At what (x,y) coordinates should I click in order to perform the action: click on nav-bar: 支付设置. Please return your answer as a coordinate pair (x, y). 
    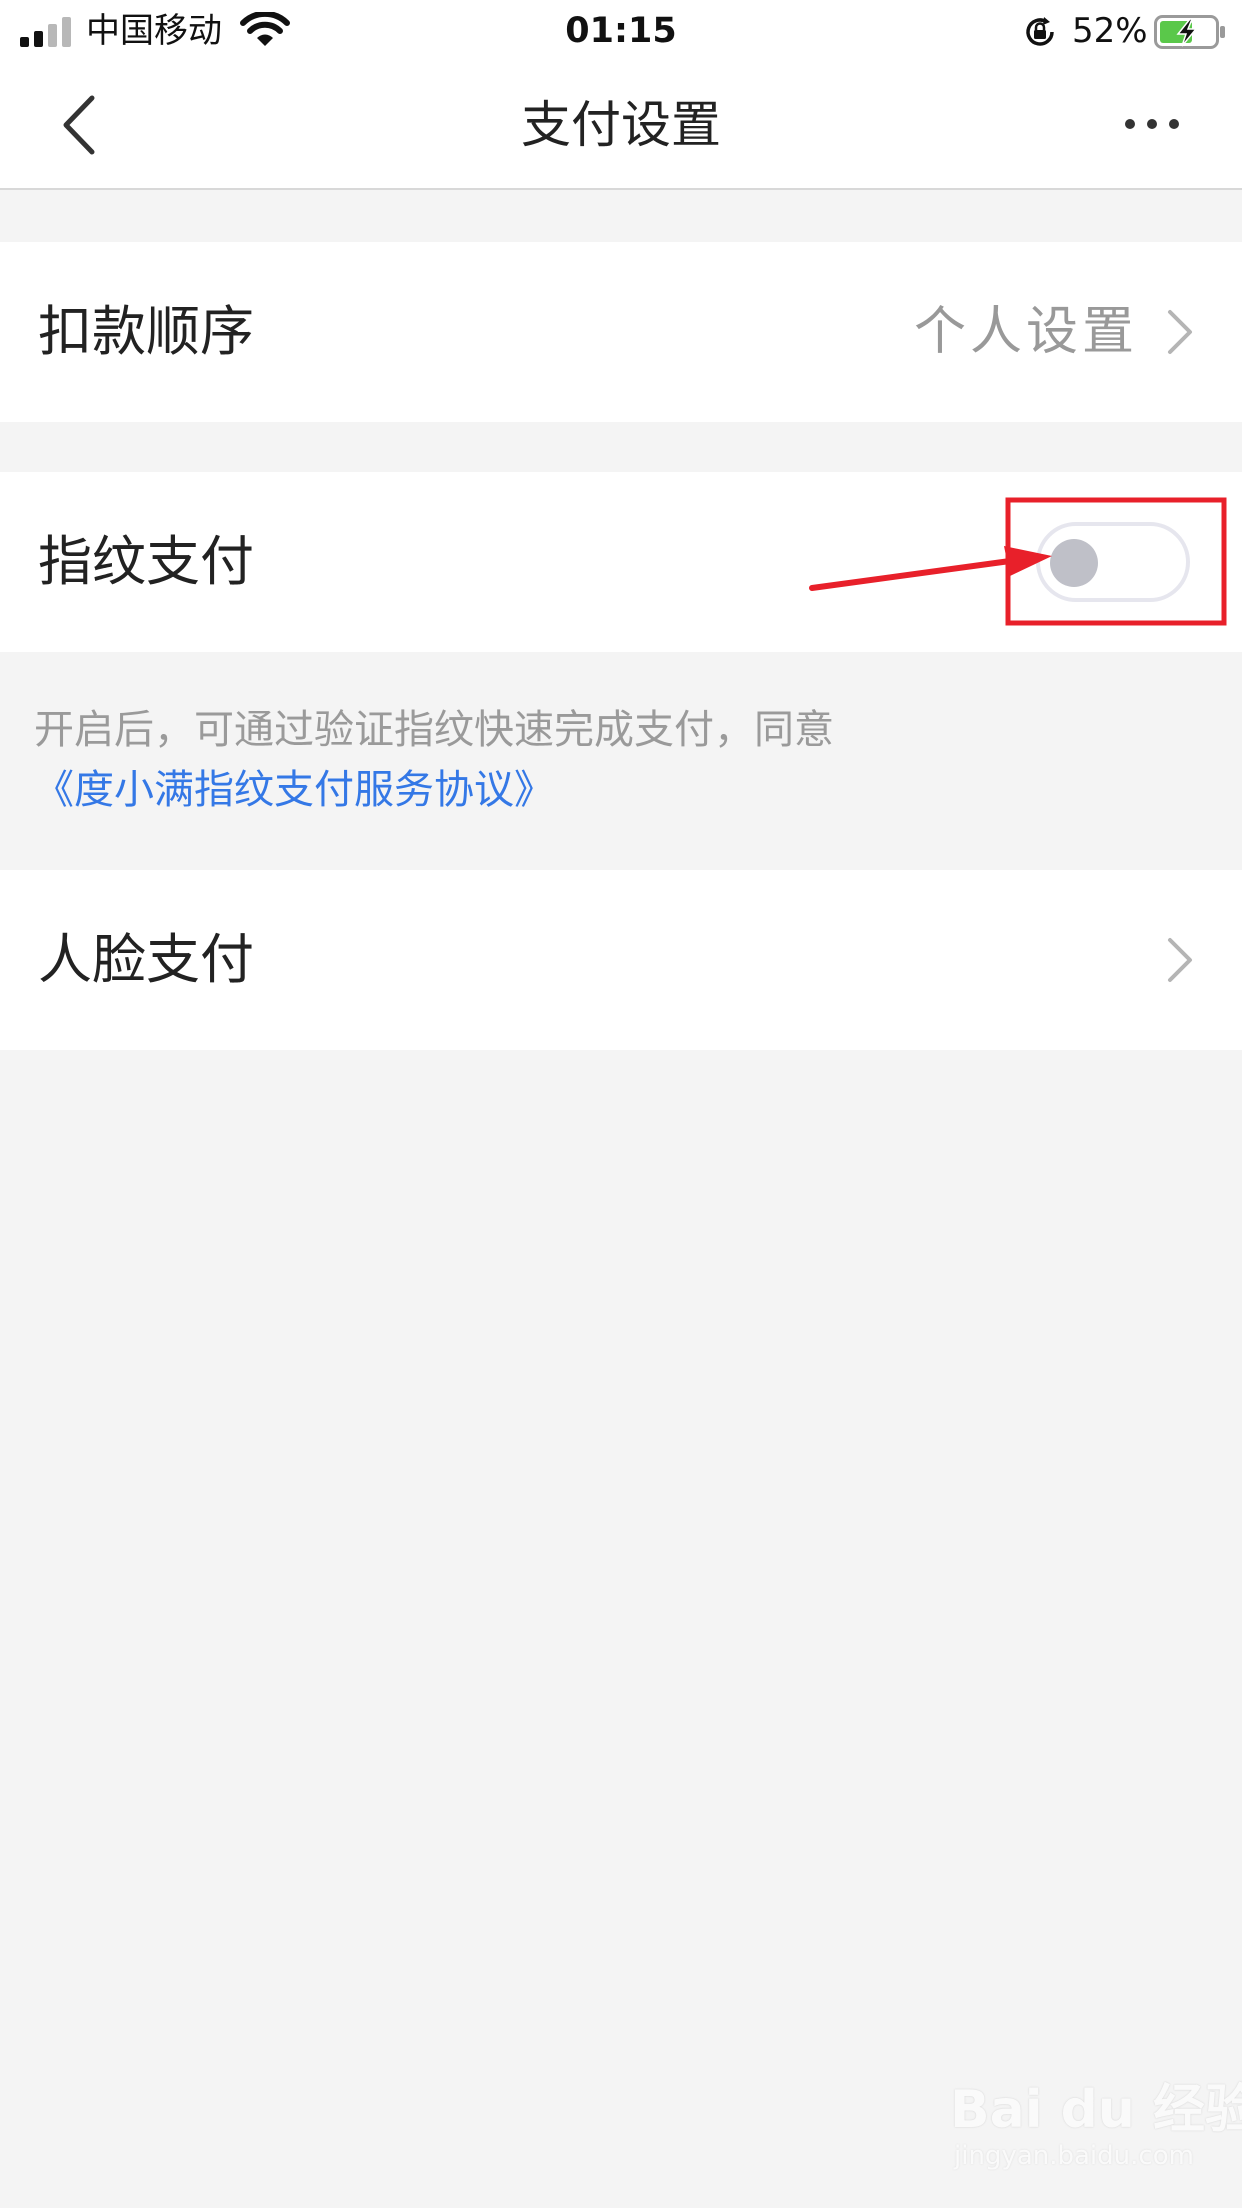
    Looking at the image, I should click on (621, 126).